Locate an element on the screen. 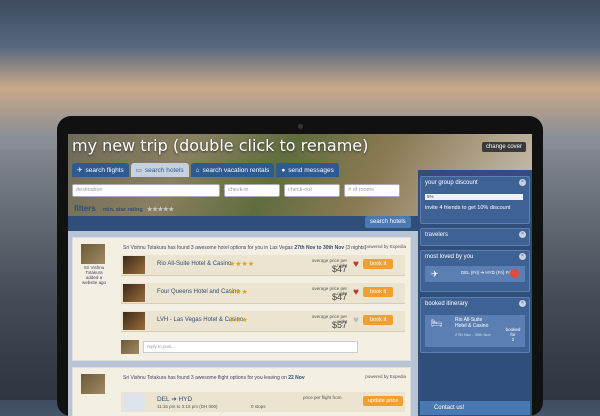 Image resolution: width=600 pixels, height=416 pixels. bed-icon: 🛏 is located at coordinates (437, 323).